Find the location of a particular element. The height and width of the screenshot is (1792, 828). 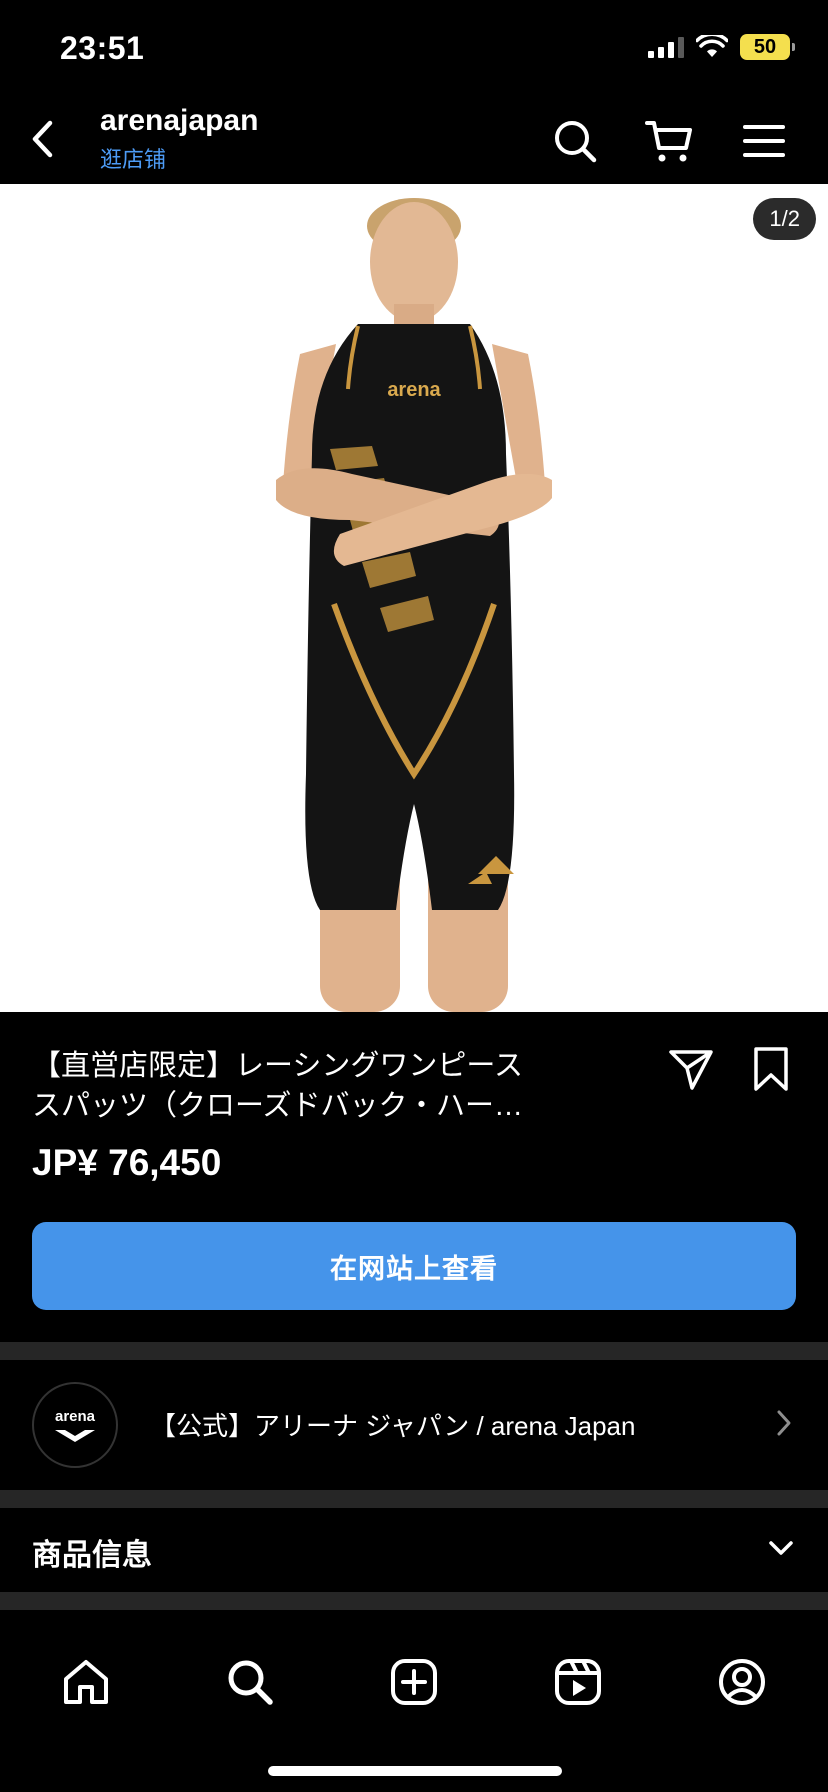

product-info-toggle: 商品信息 is located at coordinates (414, 1550).